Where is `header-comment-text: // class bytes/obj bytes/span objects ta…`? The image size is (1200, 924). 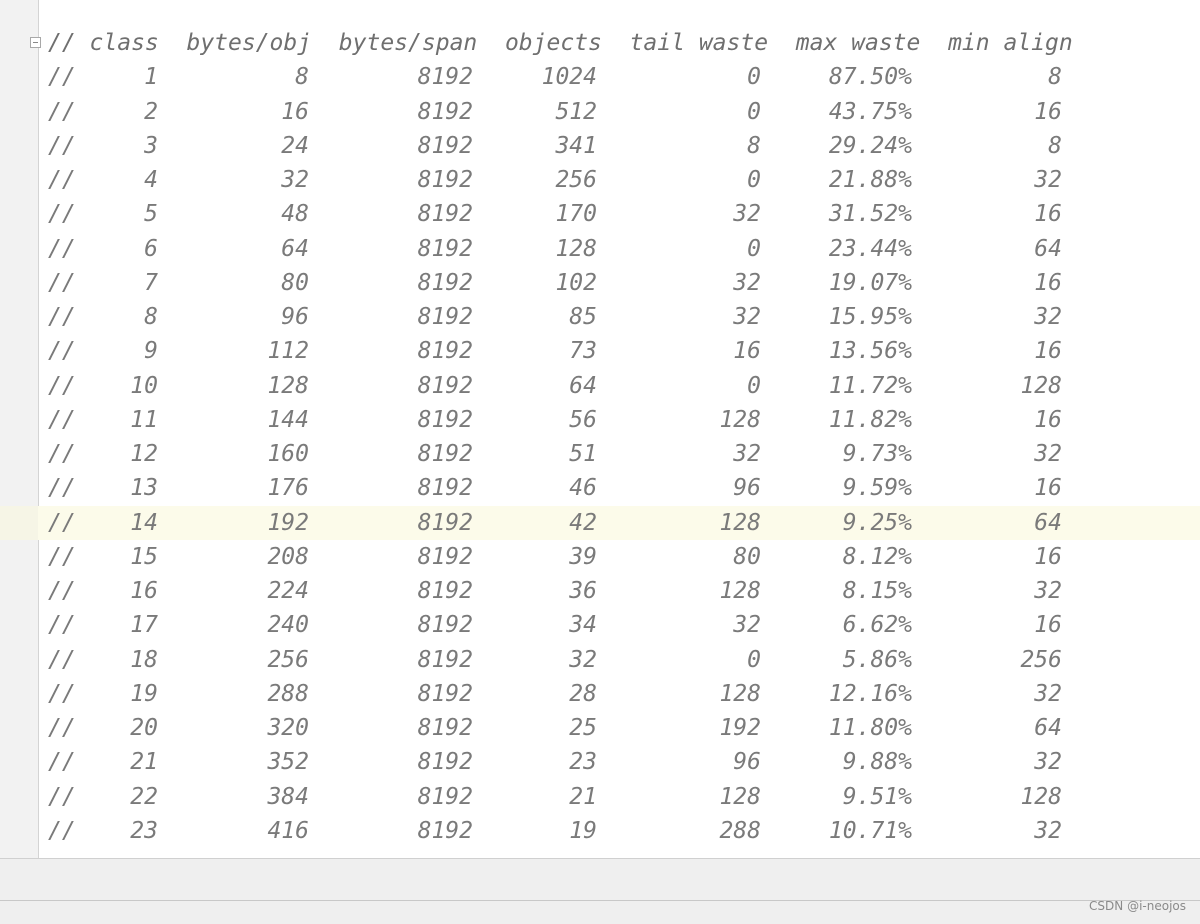 header-comment-text: // class bytes/obj bytes/span objects ta… is located at coordinates (560, 43).